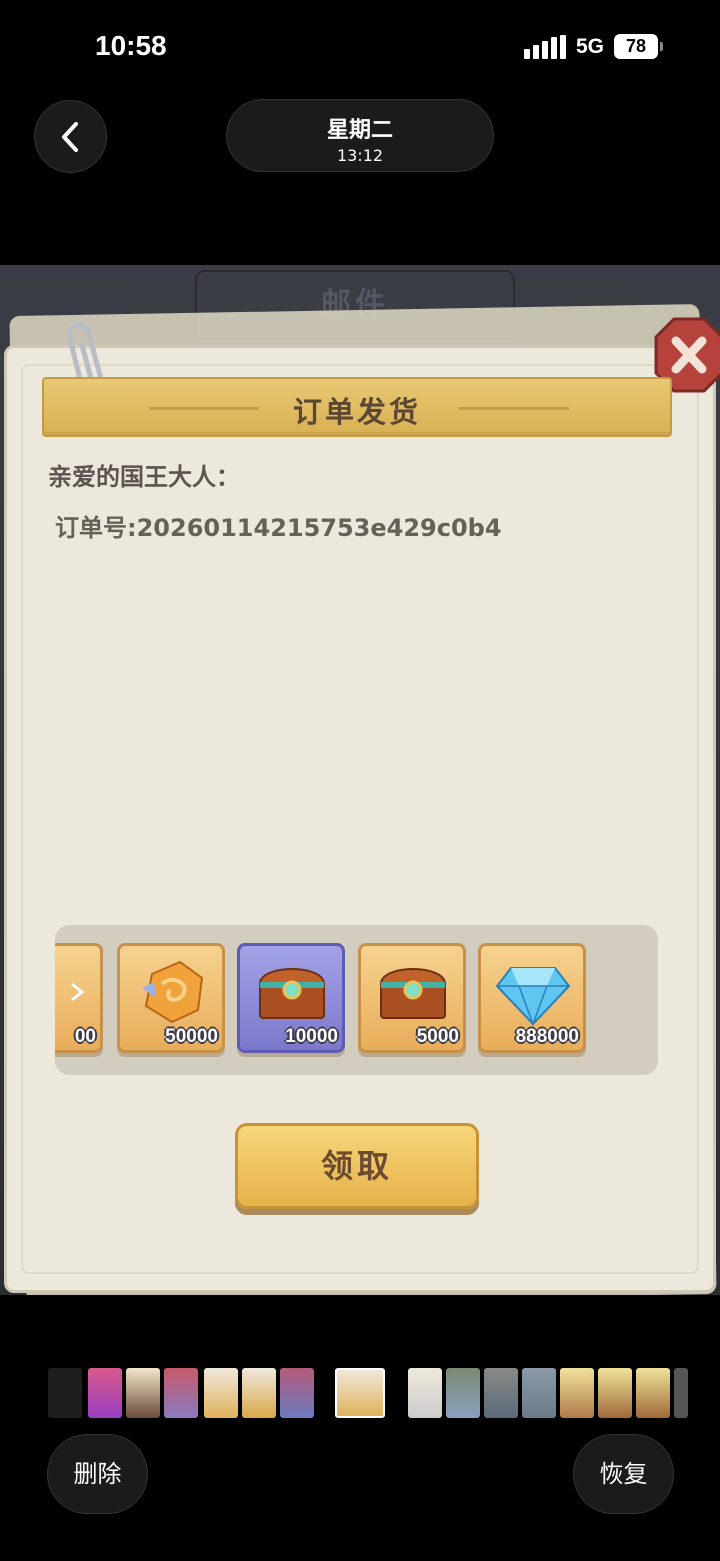  Describe the element at coordinates (589, 46) in the screenshot. I see `network-type: 5G` at that location.